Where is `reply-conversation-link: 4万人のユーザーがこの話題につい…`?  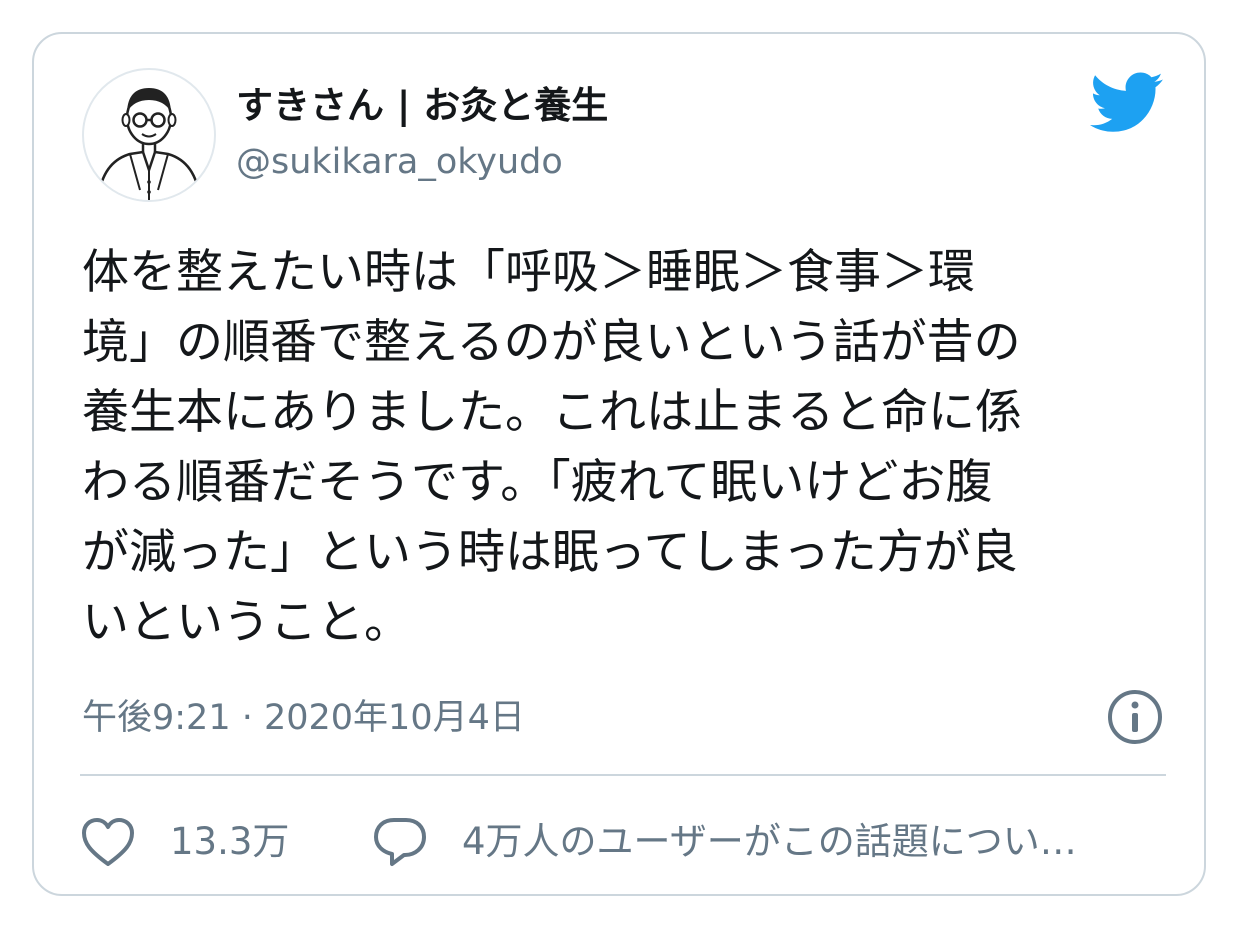
reply-conversation-link: 4万人のユーザーがこの話題につい… is located at coordinates (724, 842).